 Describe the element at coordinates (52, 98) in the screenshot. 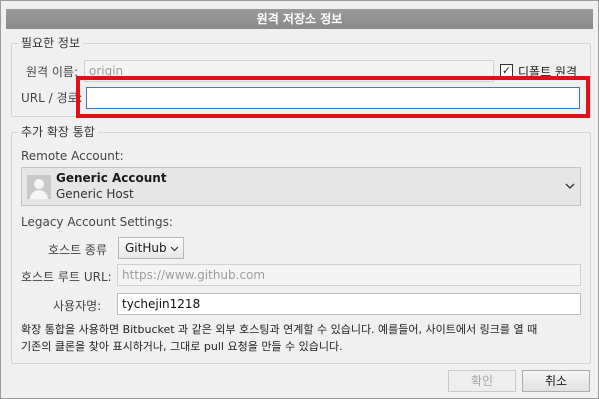

I see `url-label: URL / 경로:` at that location.